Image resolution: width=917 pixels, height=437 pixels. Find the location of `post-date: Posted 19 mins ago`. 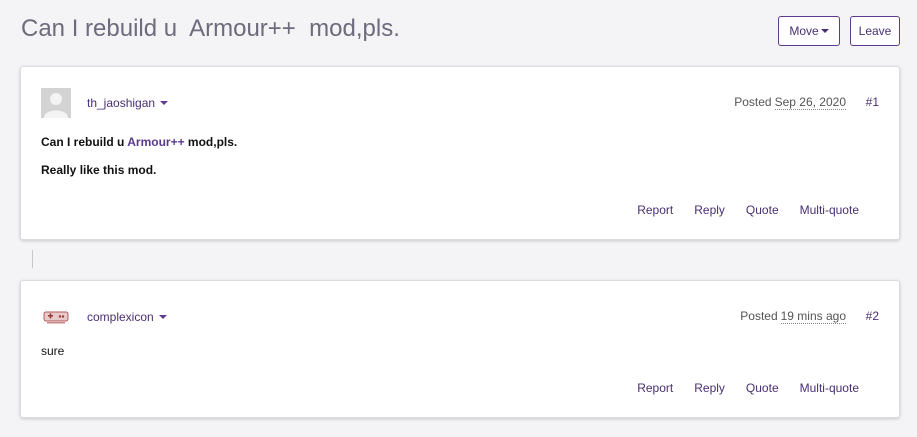

post-date: Posted 19 mins ago is located at coordinates (793, 316).